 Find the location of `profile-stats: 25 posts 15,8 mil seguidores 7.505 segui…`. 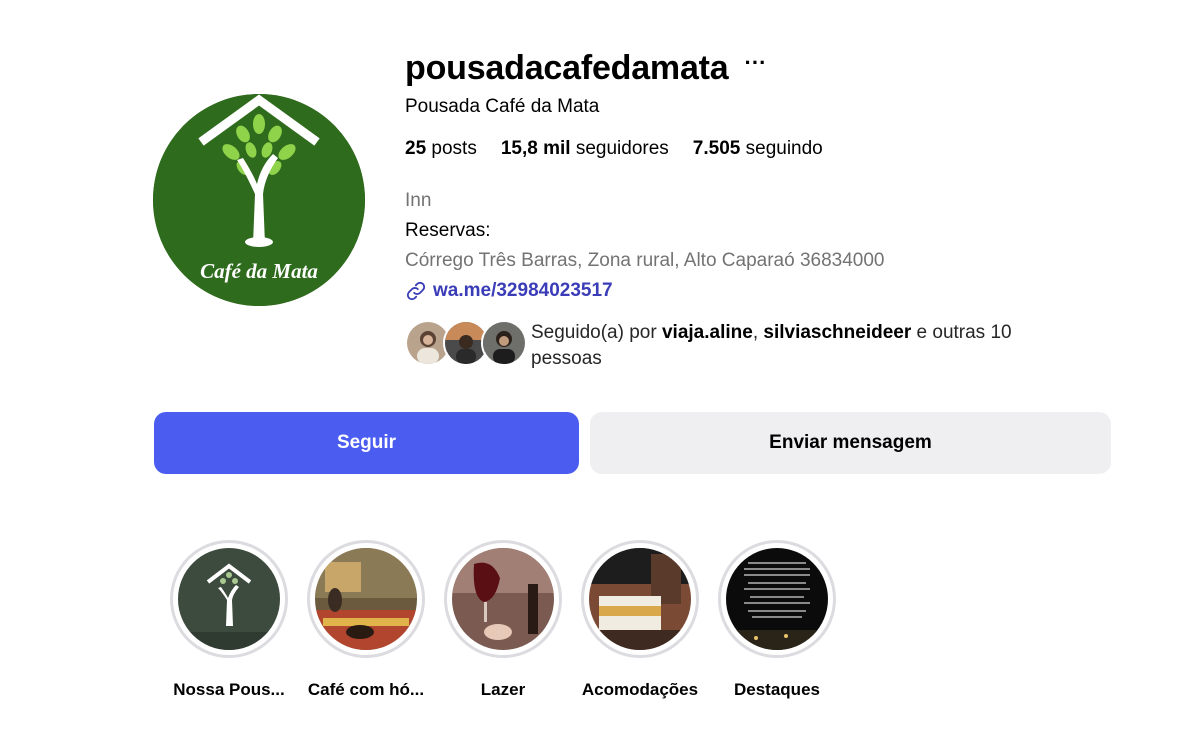

profile-stats: 25 posts 15,8 mil seguidores 7.505 segui… is located at coordinates (765, 149).